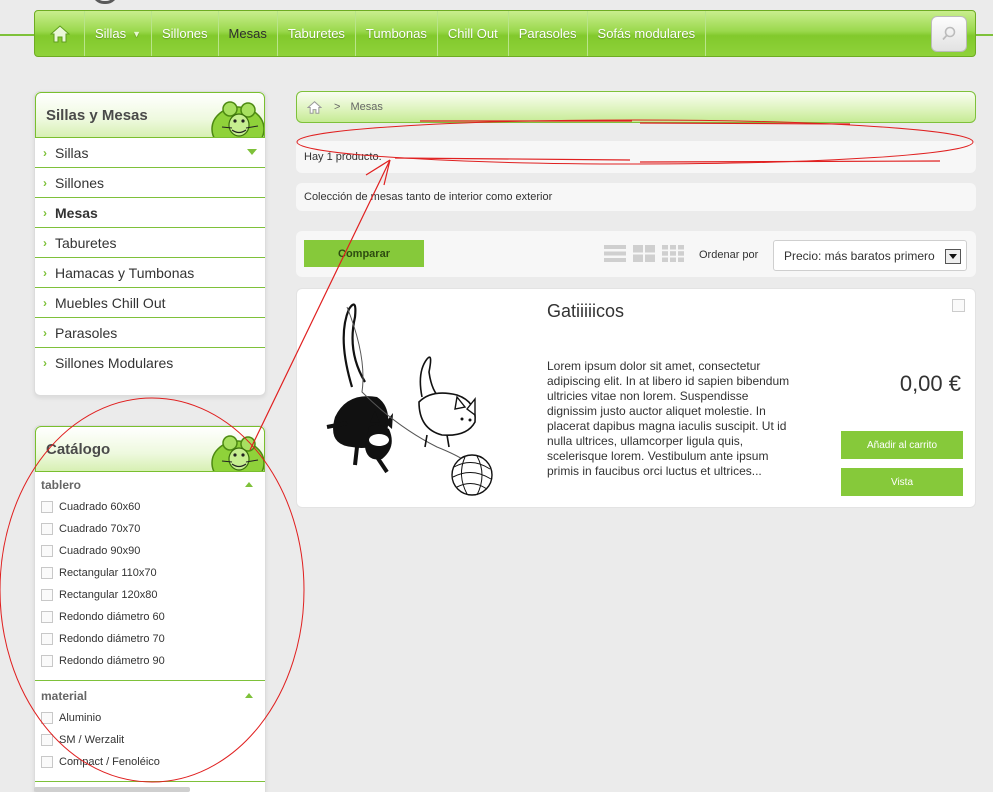  I want to click on nav-item-sofas-modulares: Sofás modulares, so click(647, 33).